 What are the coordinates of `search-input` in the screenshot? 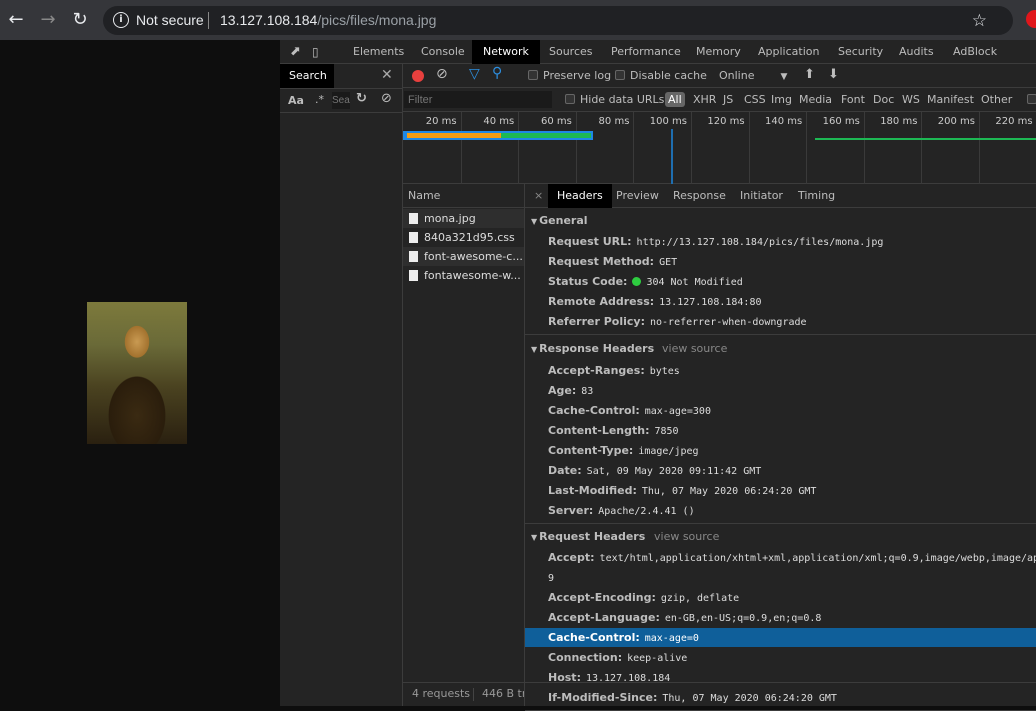 It's located at (341, 100).